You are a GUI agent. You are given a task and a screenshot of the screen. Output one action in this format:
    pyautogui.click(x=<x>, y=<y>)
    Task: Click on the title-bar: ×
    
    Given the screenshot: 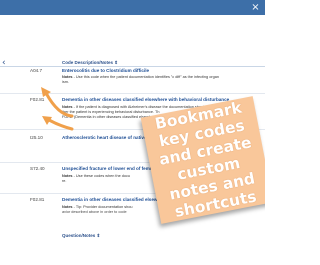 What is the action you would take?
    pyautogui.click(x=132, y=7)
    